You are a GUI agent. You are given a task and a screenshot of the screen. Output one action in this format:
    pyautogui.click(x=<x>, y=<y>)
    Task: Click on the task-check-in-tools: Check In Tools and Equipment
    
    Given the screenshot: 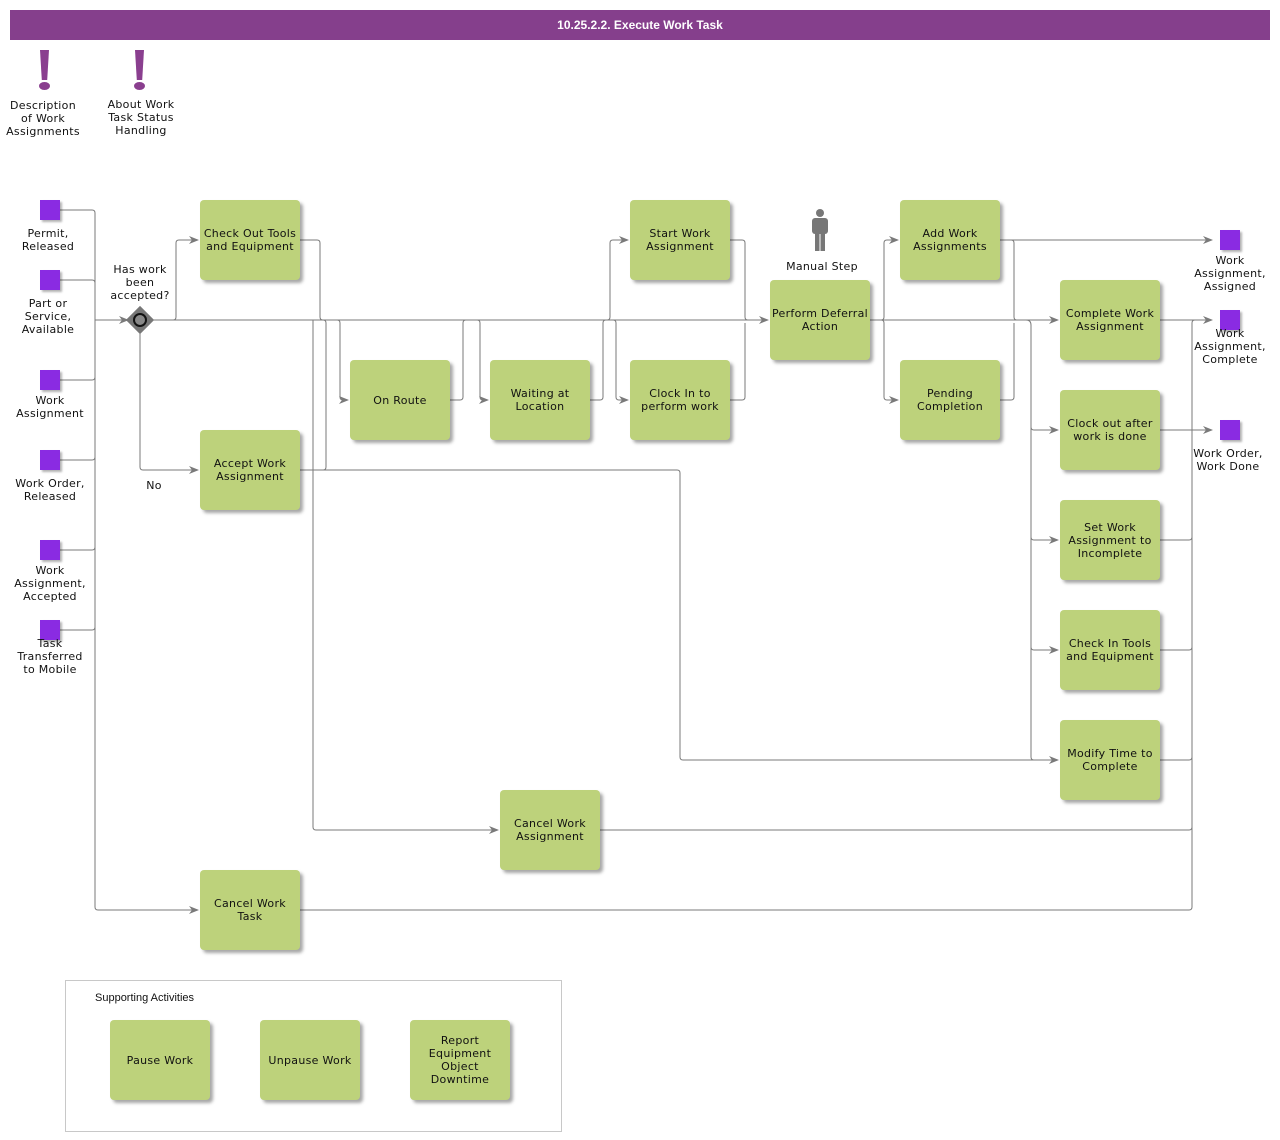 What is the action you would take?
    pyautogui.click(x=1110, y=650)
    